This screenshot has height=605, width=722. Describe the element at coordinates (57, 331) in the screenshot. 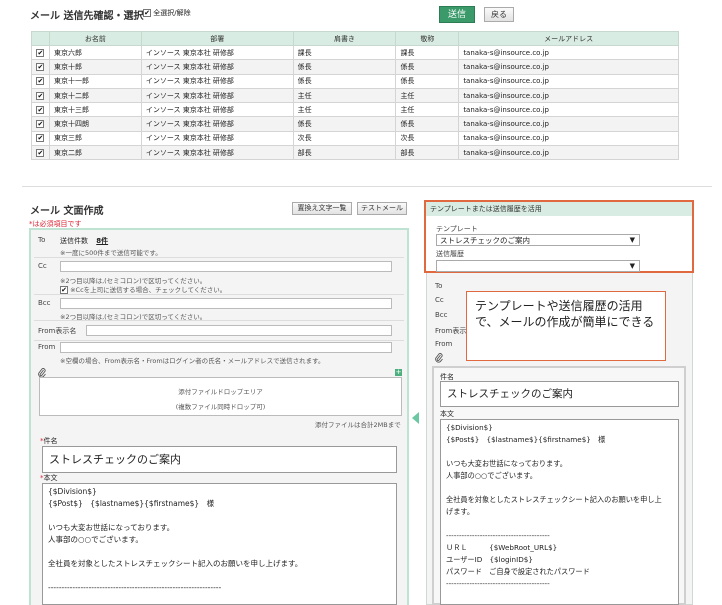

I see `from-name-label: From表示名` at that location.